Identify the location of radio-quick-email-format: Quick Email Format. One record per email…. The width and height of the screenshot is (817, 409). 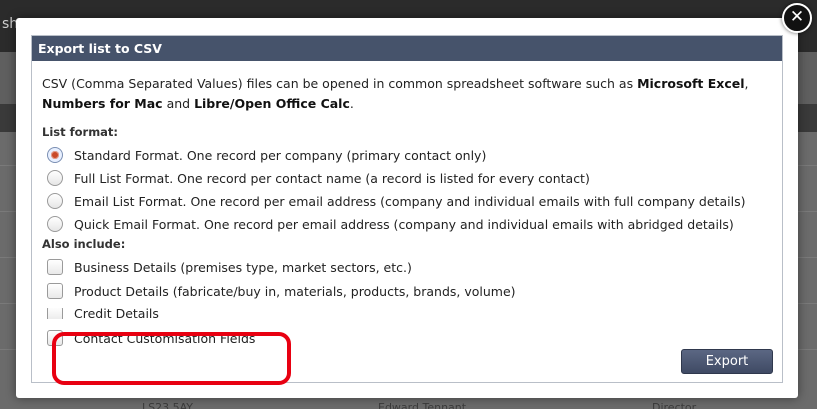
(390, 224).